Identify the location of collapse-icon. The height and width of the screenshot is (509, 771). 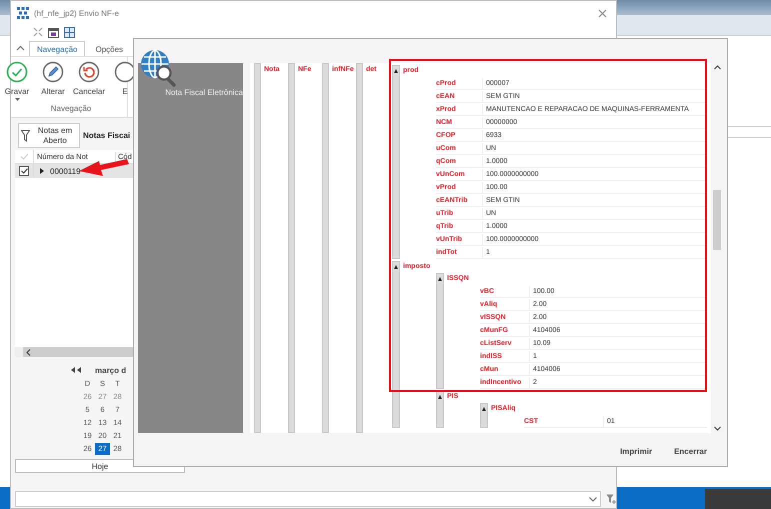
(20, 48).